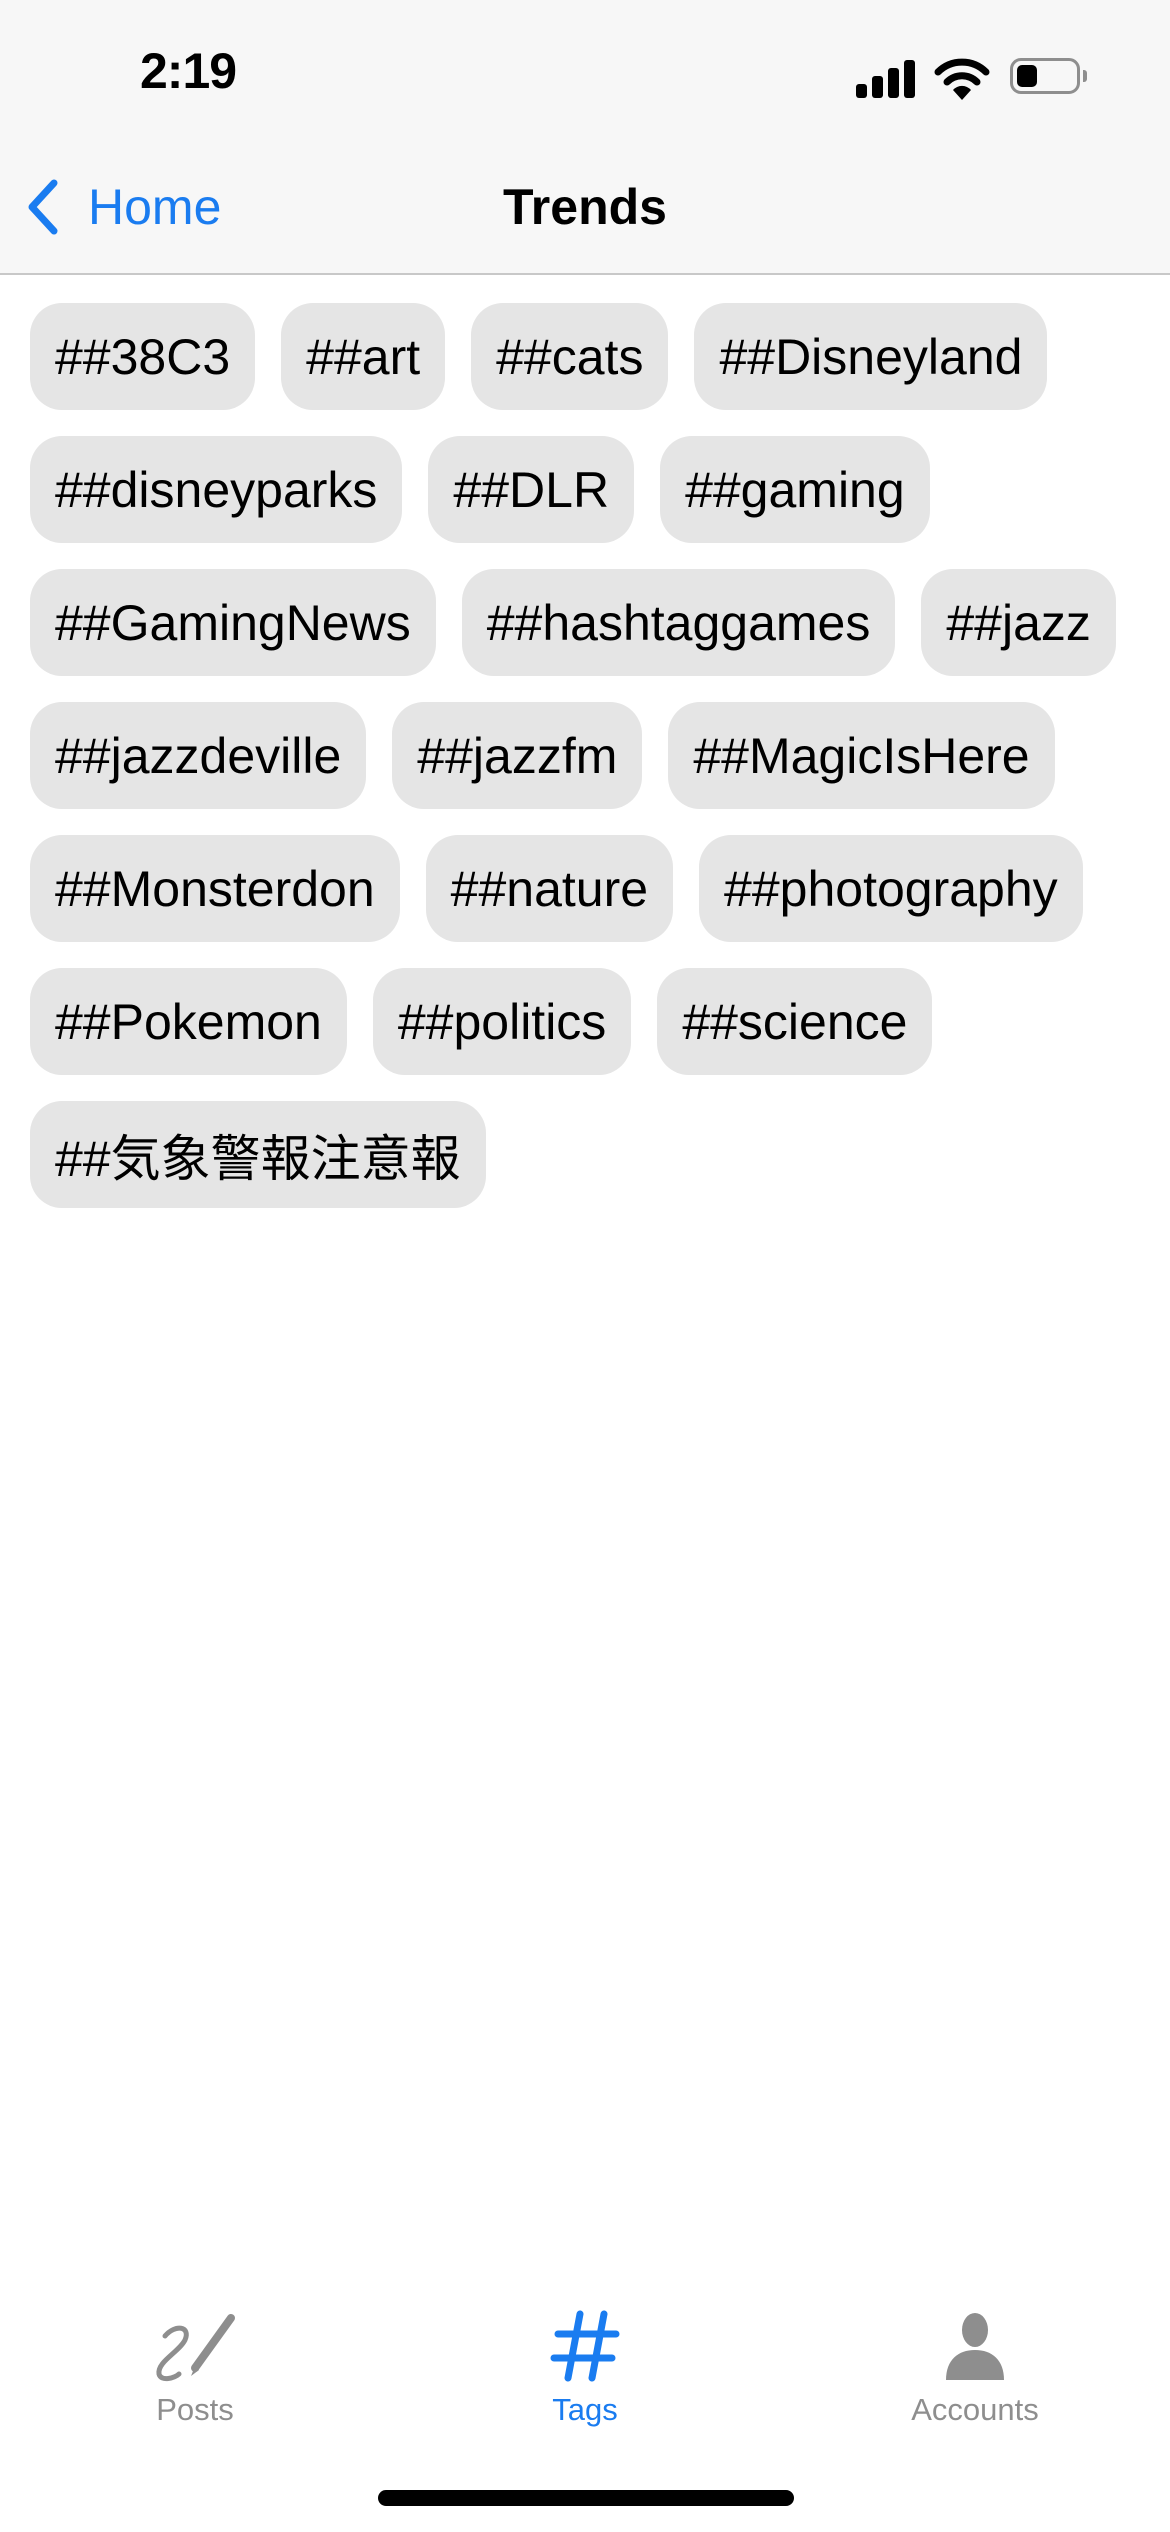 This screenshot has width=1170, height=2532. What do you see at coordinates (1018, 622) in the screenshot?
I see `tag-chip: ##jazz` at bounding box center [1018, 622].